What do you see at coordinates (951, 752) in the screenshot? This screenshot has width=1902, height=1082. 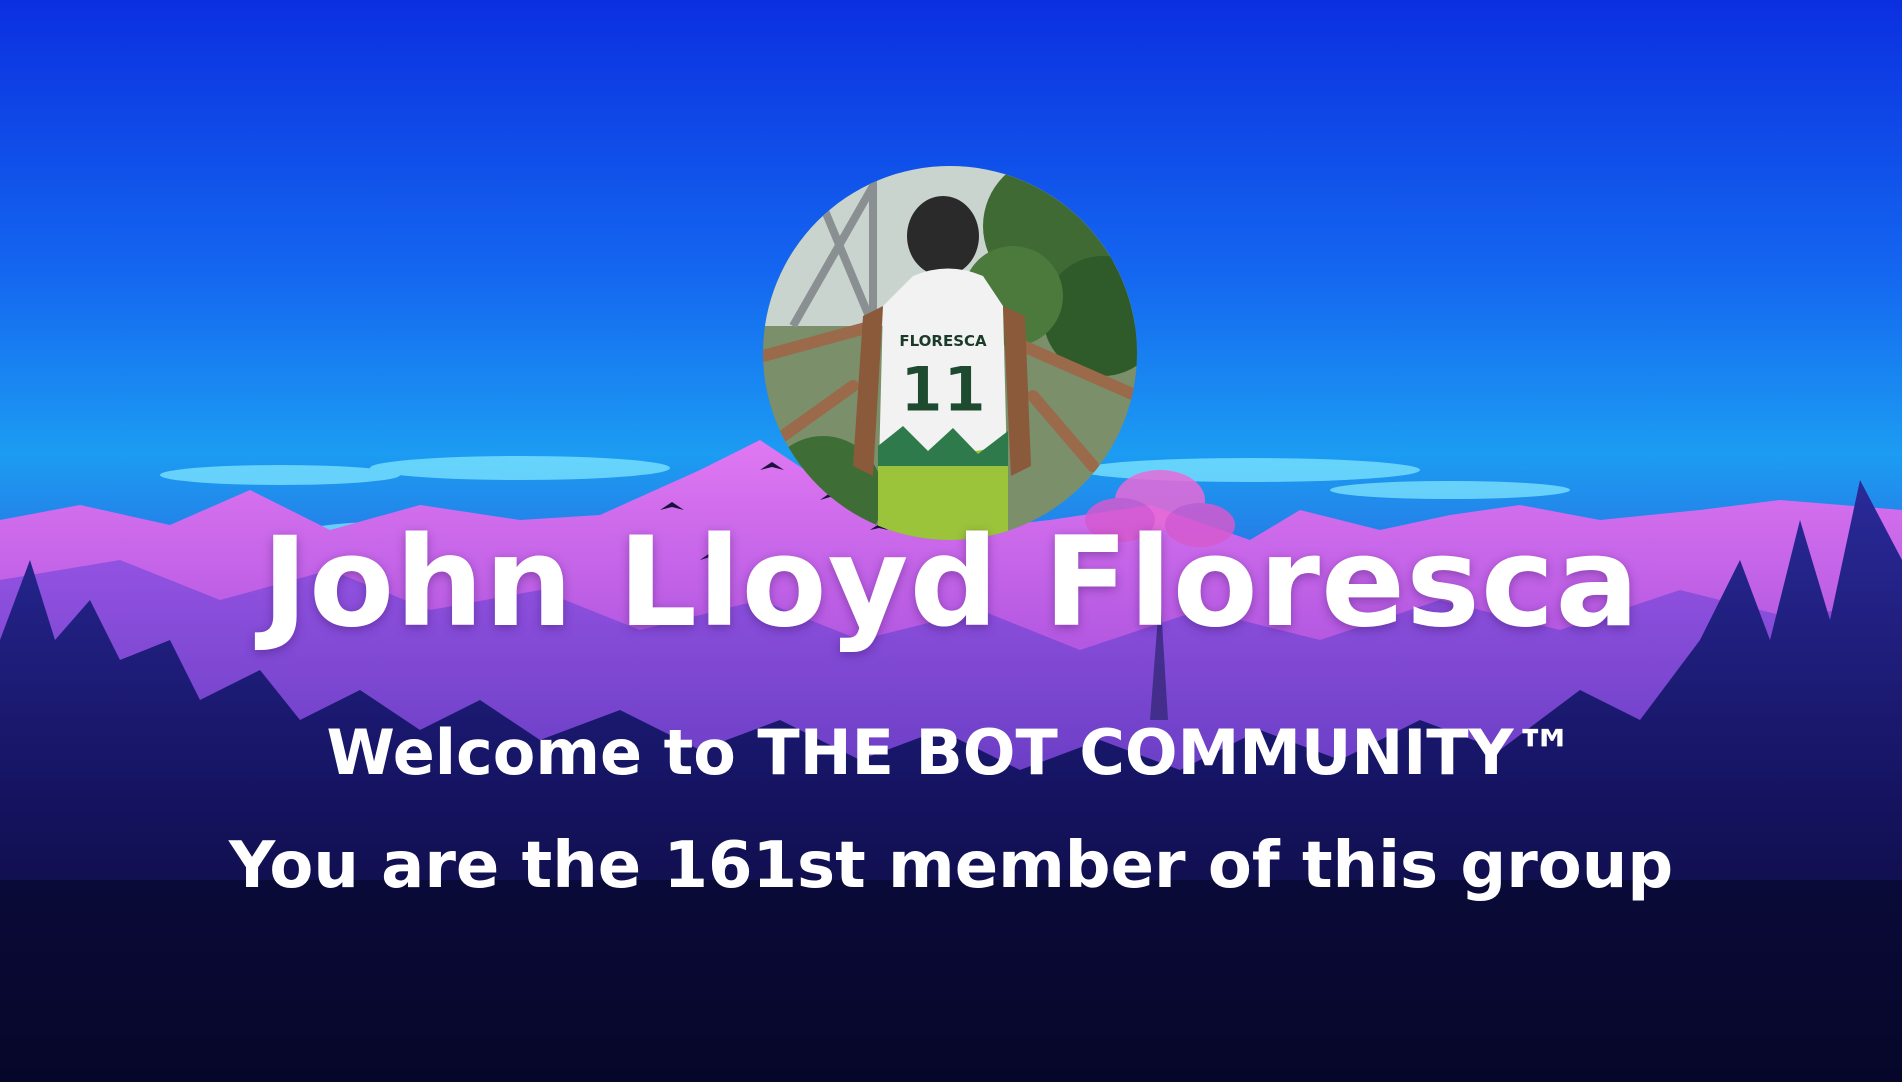 I see `welcome-message: Welcome to THE BOT COMMUNITY™` at bounding box center [951, 752].